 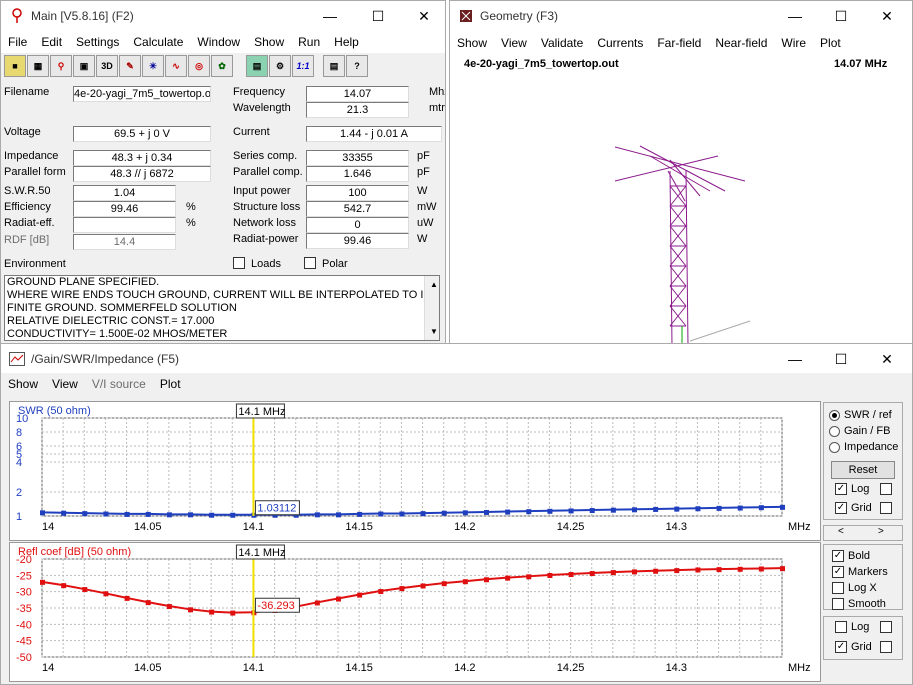 I want to click on refl-log-checkbox, so click(x=841, y=627).